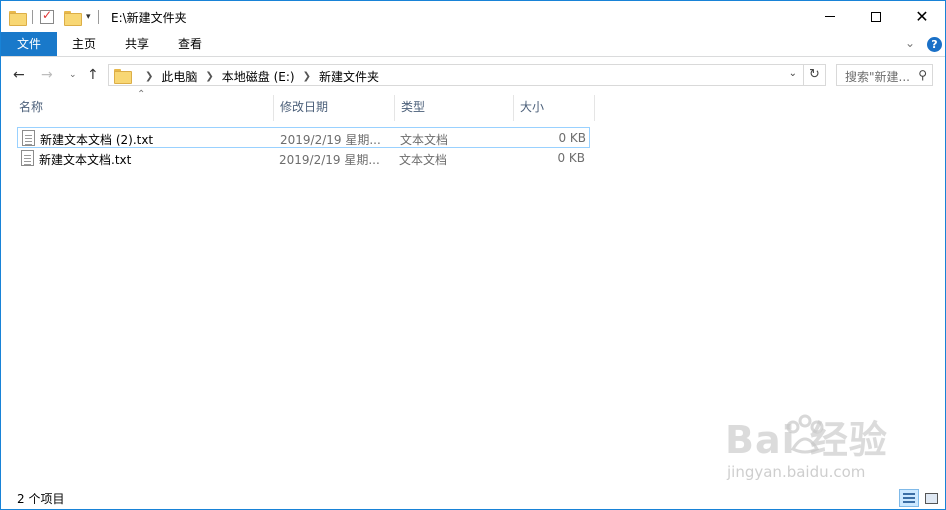 The image size is (946, 510). I want to click on address-bar: ❯ 此电脑 ❯ 本地磁盘 (E:) ❯ 新建文件夹 ⌄, so click(456, 75).